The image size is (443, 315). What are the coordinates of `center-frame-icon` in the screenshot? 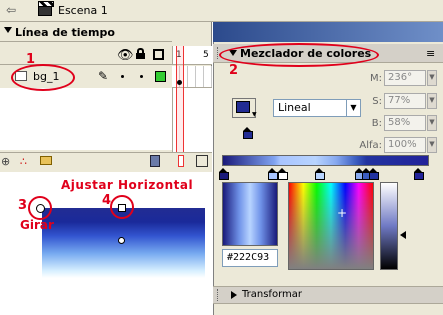 It's located at (202, 161).